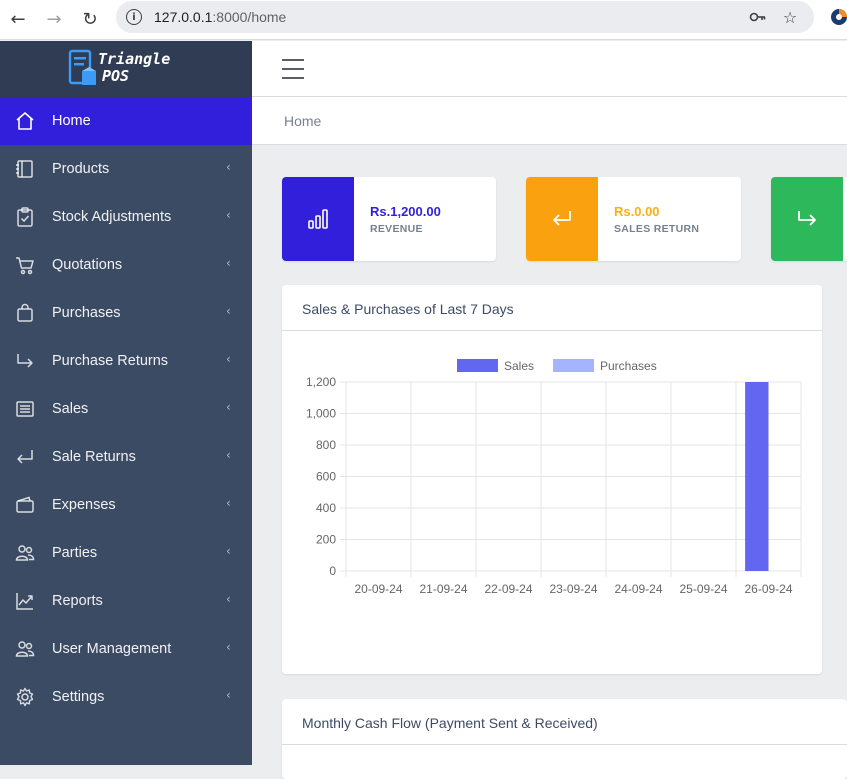  Describe the element at coordinates (126, 121) in the screenshot. I see `sidebar-item-home: Home` at that location.